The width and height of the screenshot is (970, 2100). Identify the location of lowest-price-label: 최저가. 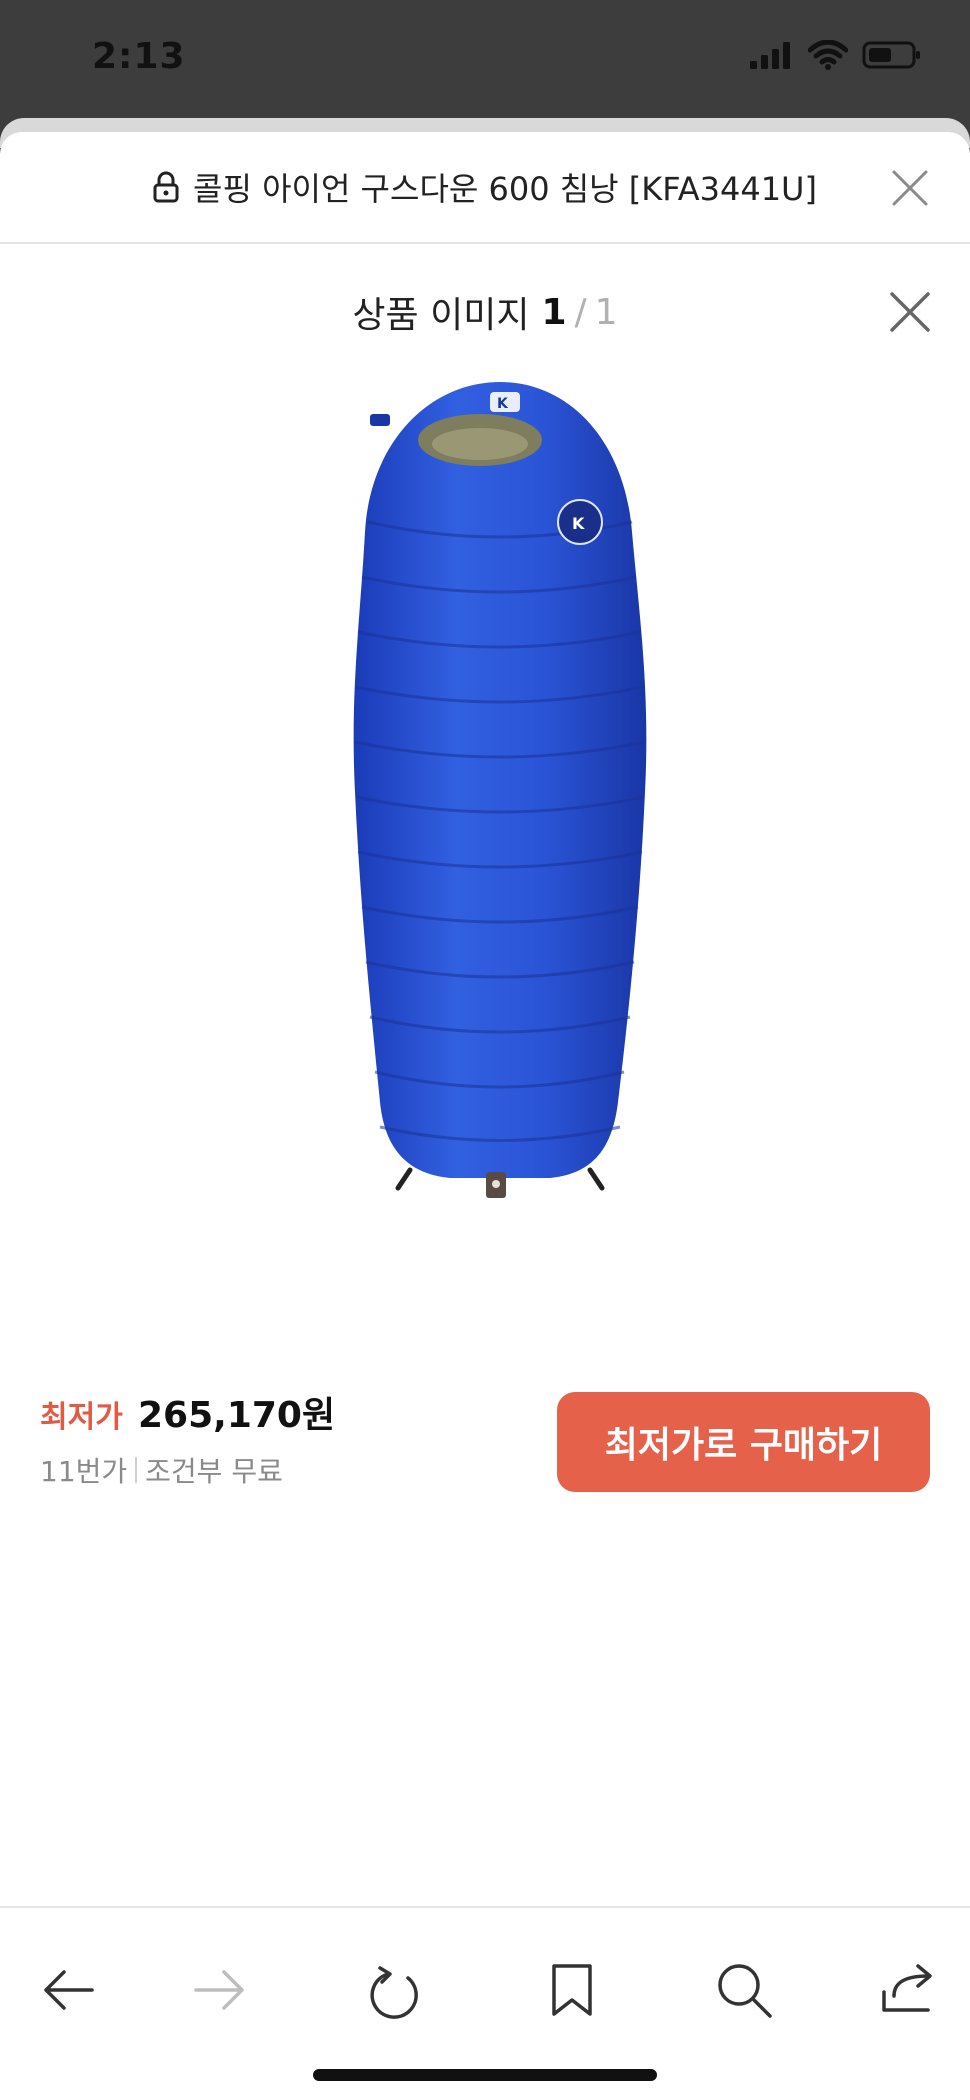
(81, 1417).